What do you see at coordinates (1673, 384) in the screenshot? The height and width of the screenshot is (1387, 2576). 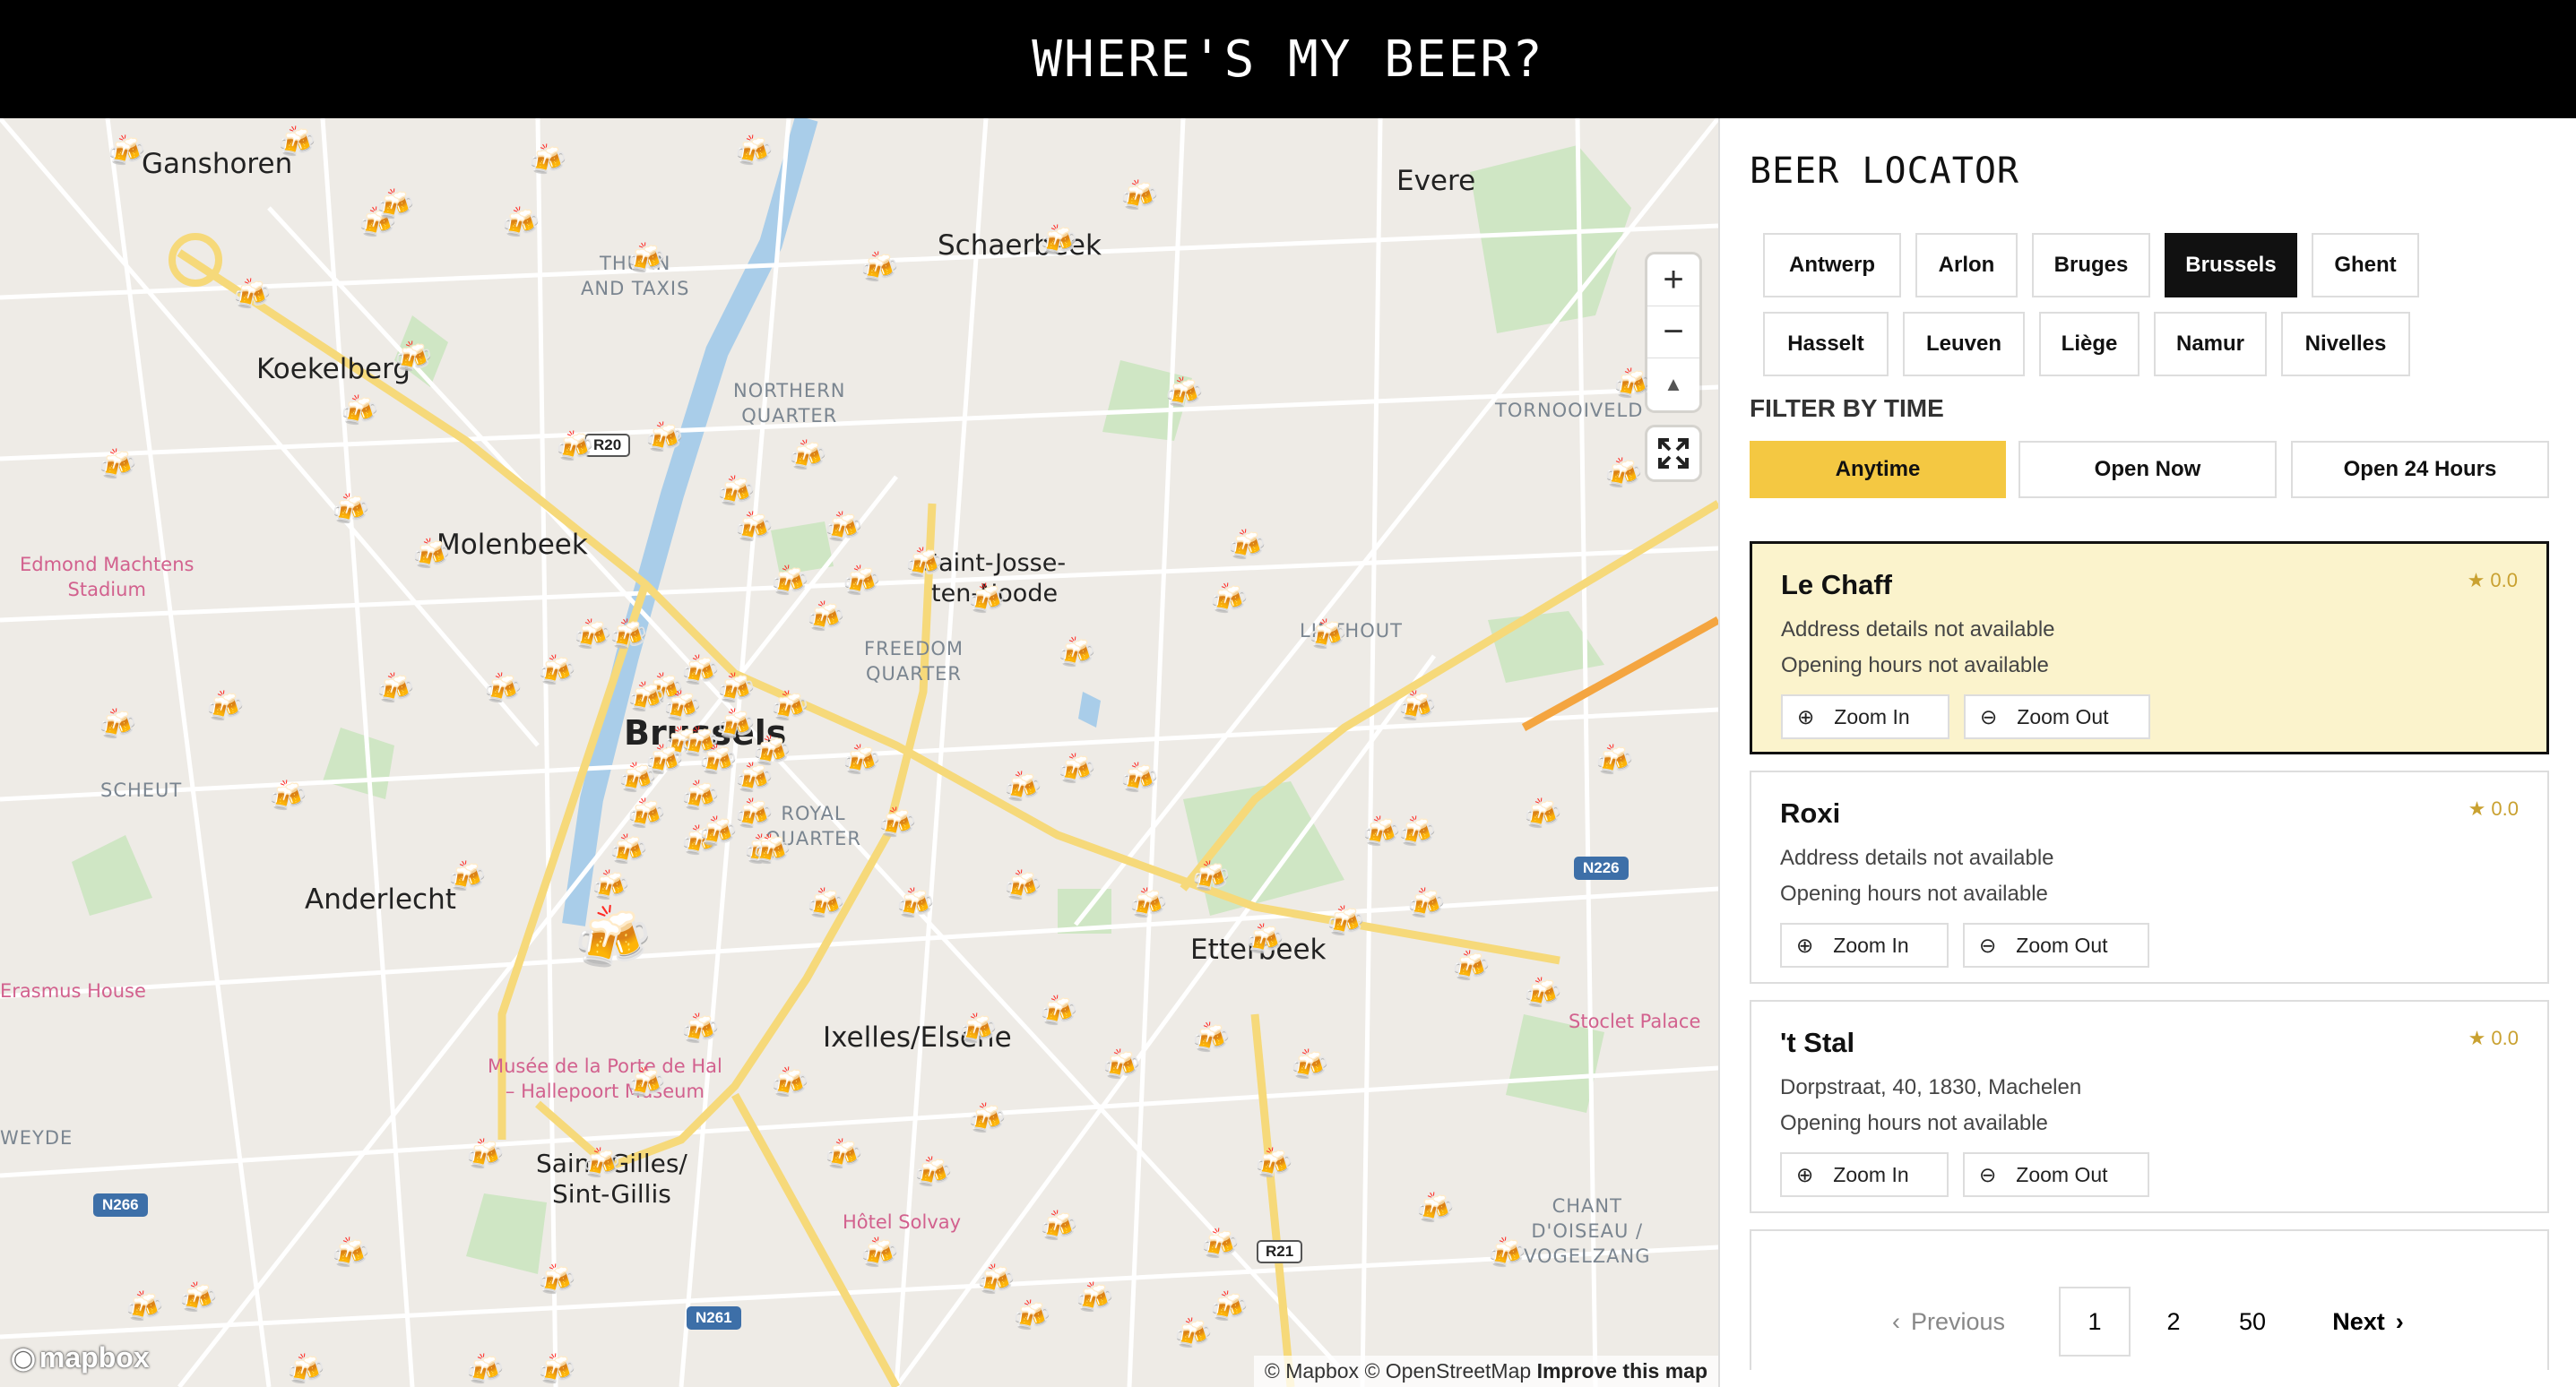 I see `compass-icon: ▲` at bounding box center [1673, 384].